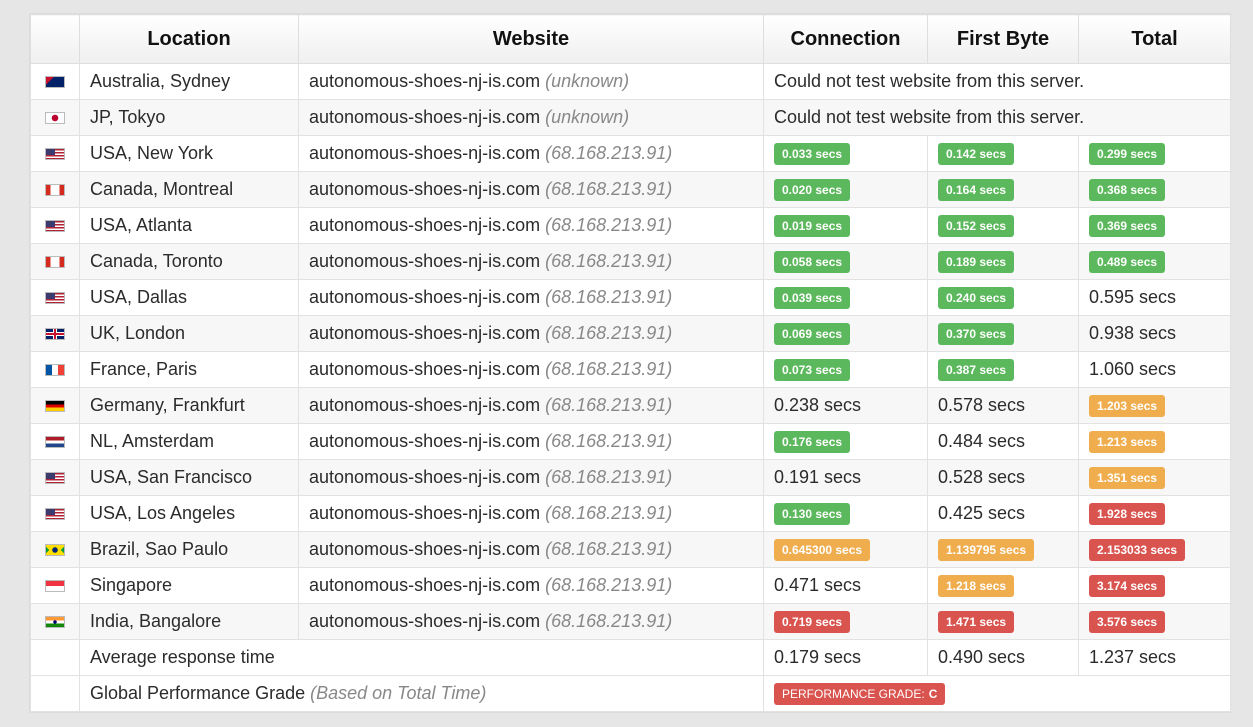  Describe the element at coordinates (587, 117) in the screenshot. I see `website-ip: (unknown)` at that location.